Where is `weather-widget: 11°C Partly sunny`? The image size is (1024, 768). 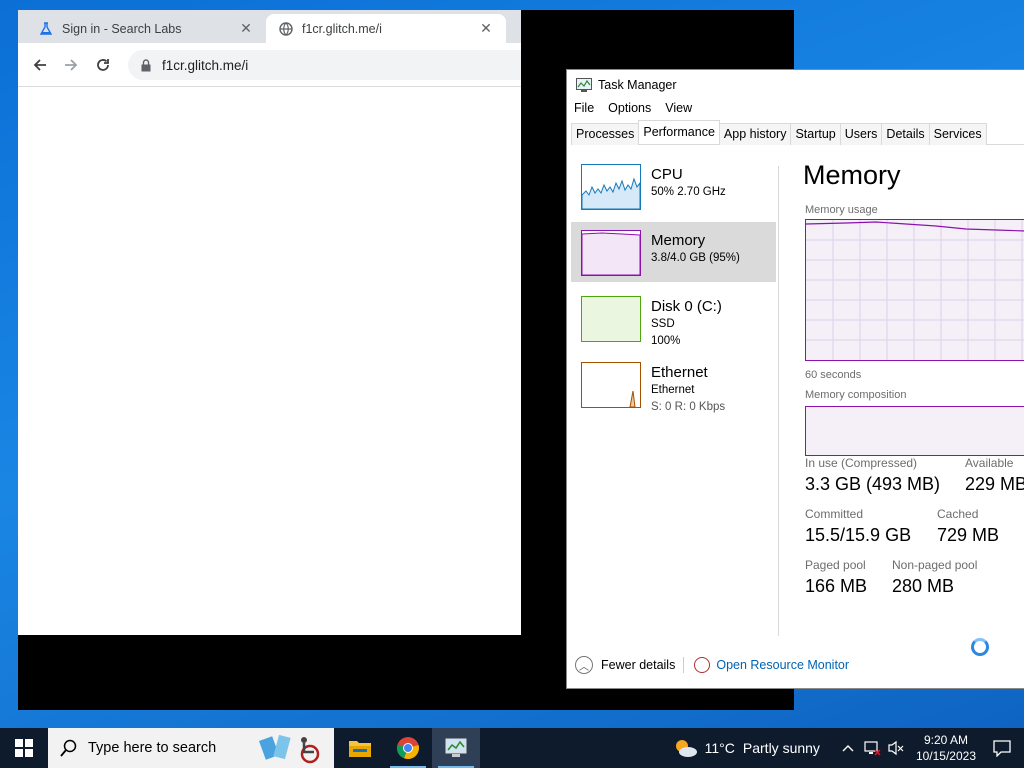 weather-widget: 11°C Partly sunny is located at coordinates (746, 748).